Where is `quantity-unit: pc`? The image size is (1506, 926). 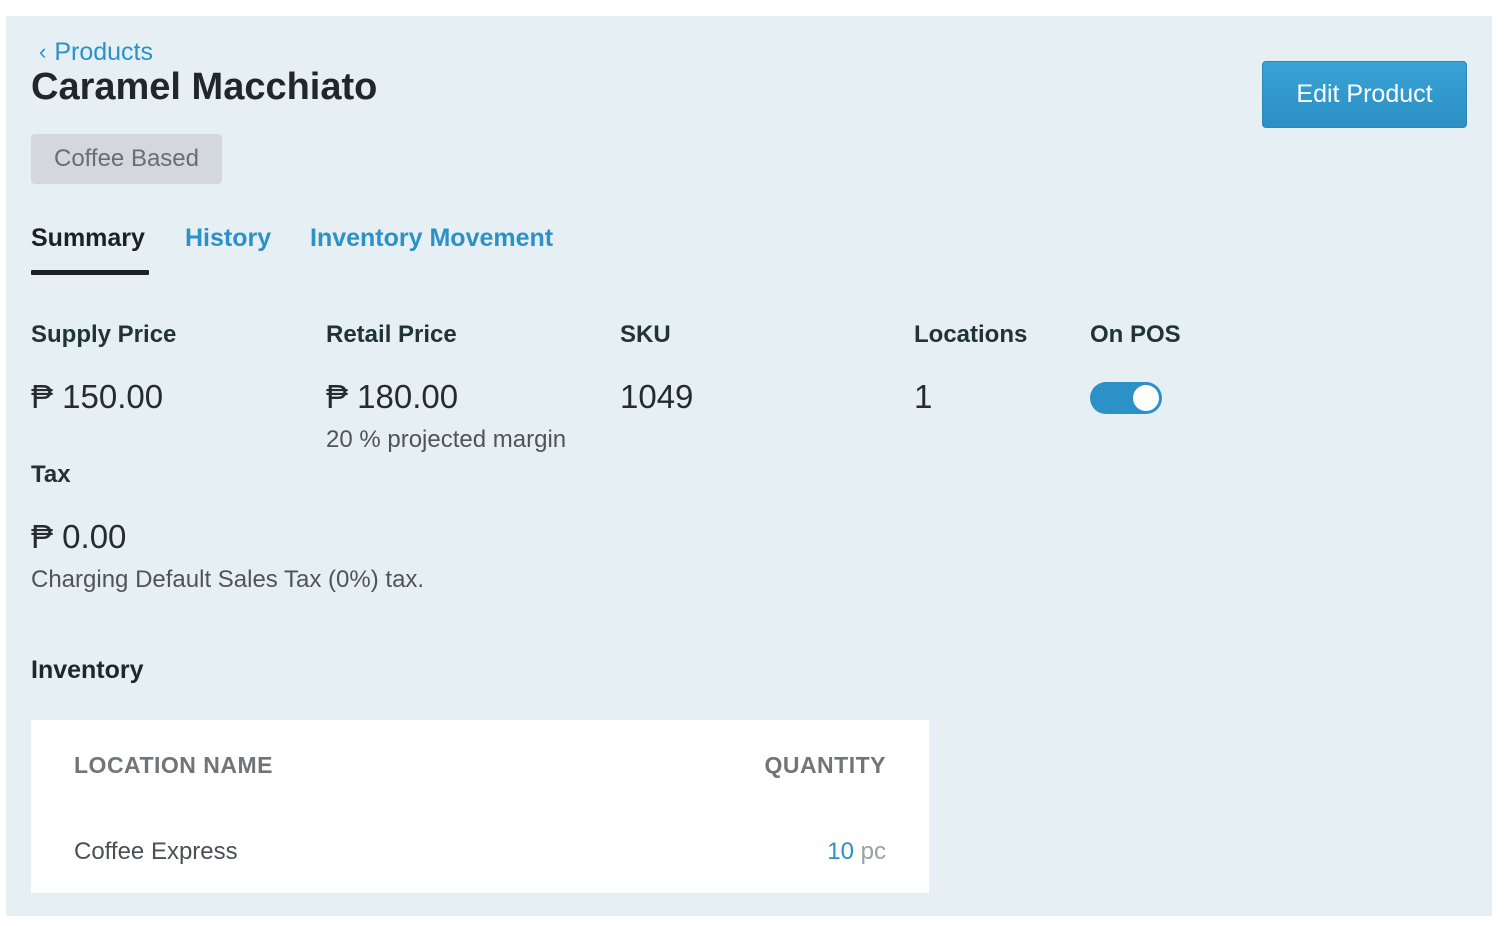 quantity-unit: pc is located at coordinates (873, 851).